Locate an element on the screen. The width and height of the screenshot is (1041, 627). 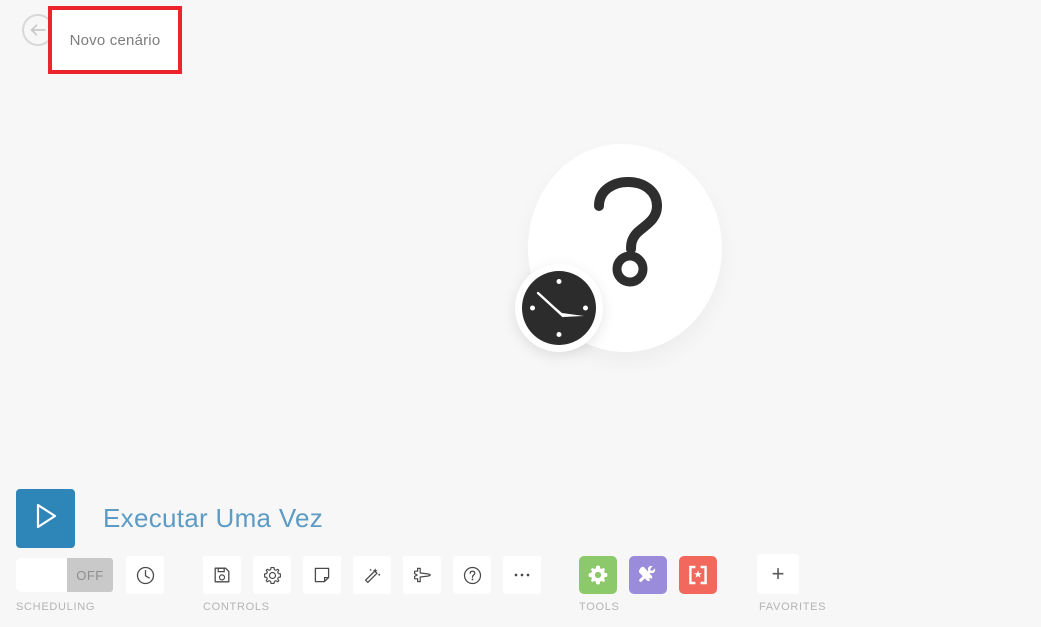
help-button is located at coordinates (472, 575).